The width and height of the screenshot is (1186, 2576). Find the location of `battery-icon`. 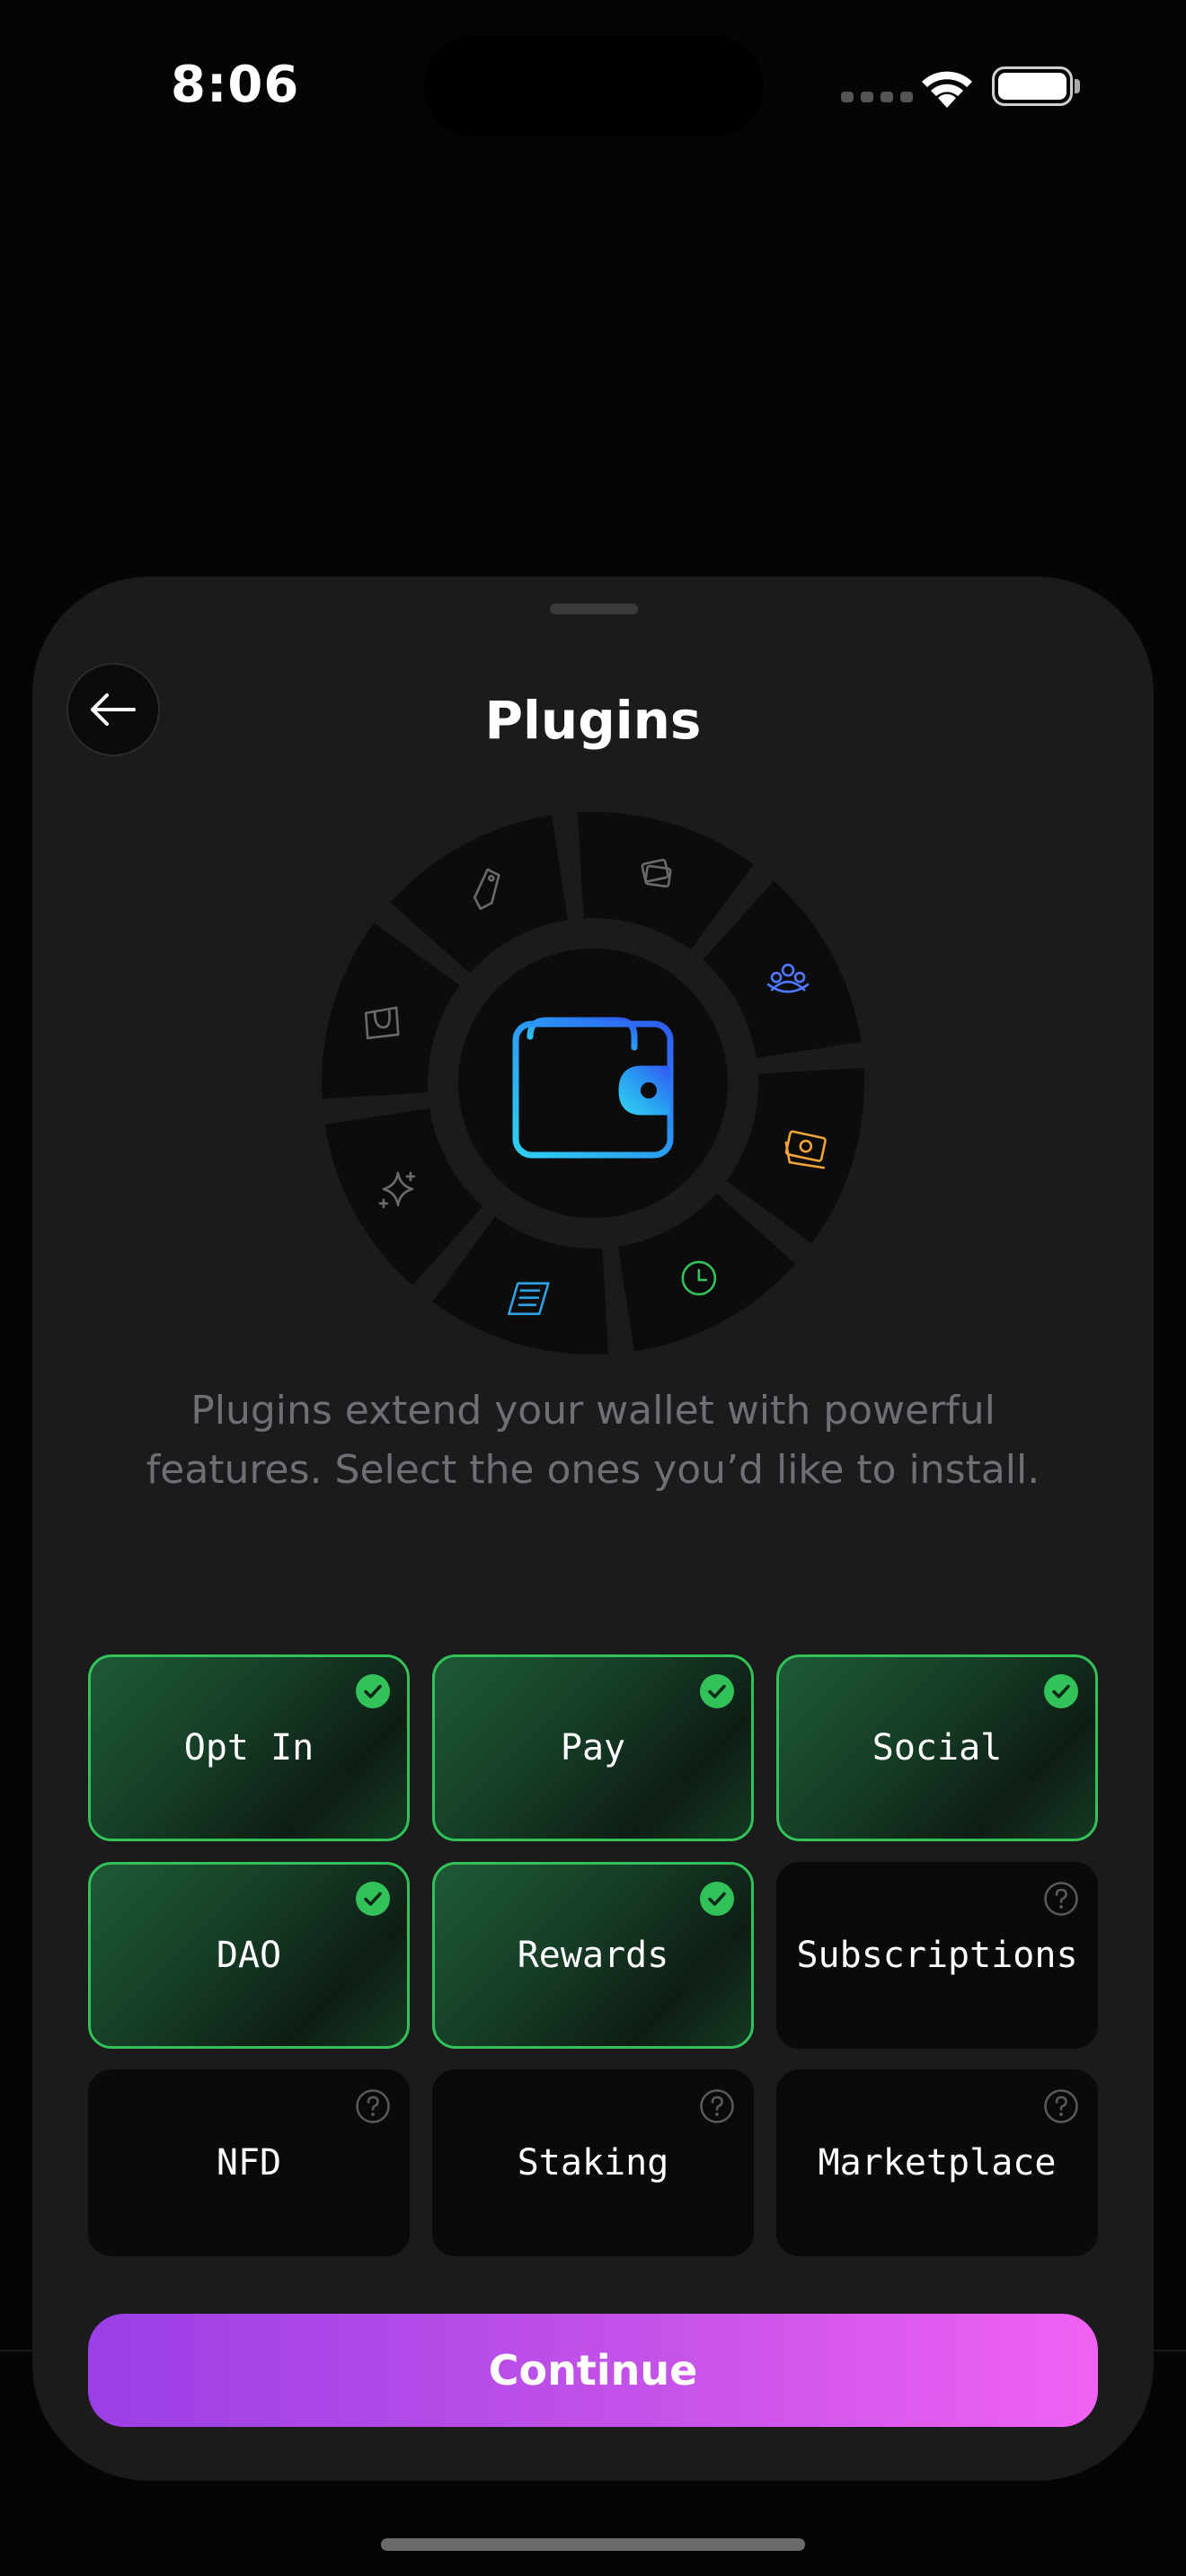

battery-icon is located at coordinates (1032, 86).